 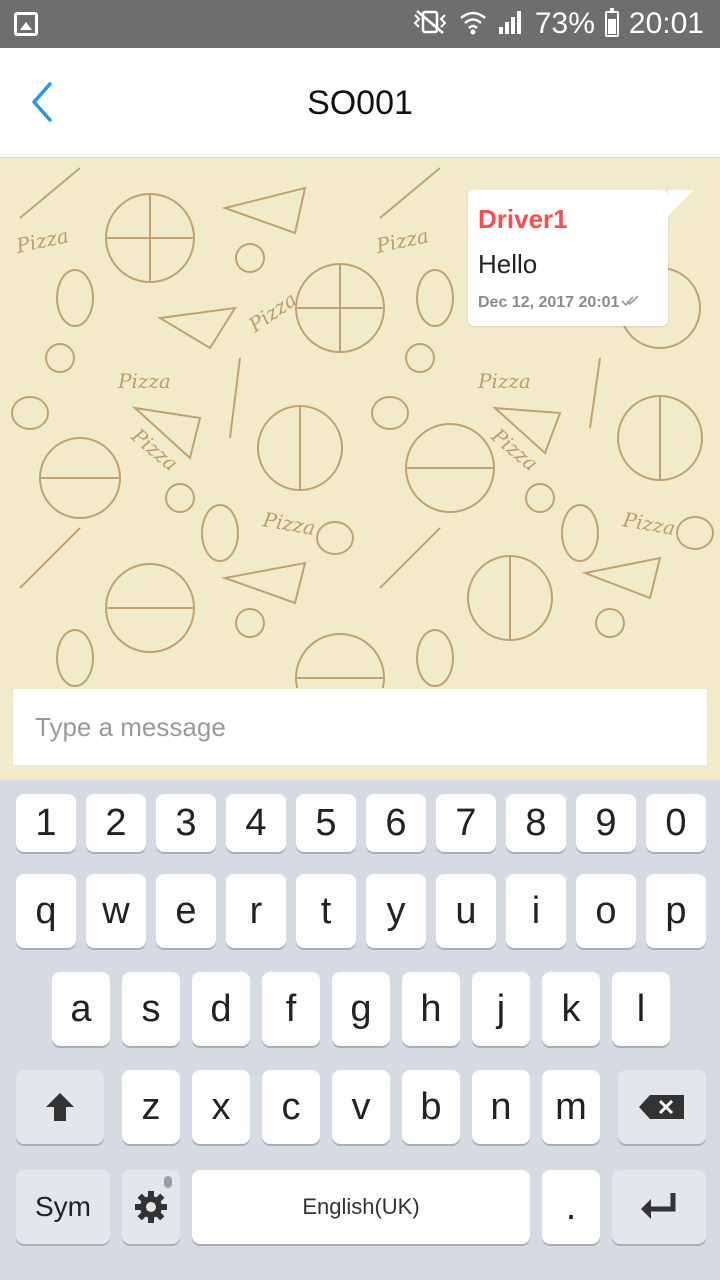 I want to click on compose-bar, so click(x=360, y=727).